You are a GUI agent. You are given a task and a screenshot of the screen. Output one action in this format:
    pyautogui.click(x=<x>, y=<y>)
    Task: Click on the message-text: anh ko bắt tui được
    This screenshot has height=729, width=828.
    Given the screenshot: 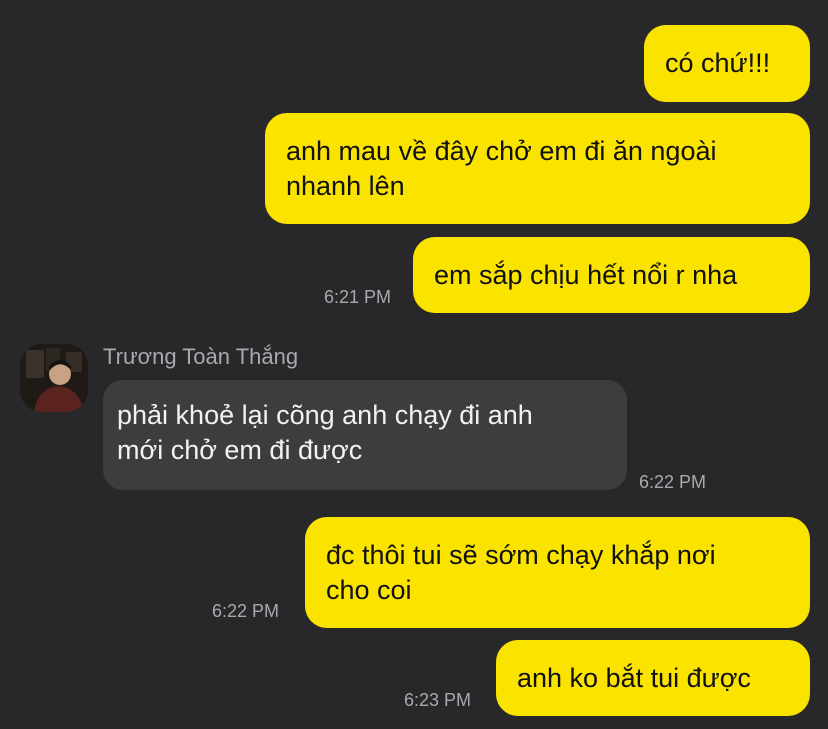 What is the action you would take?
    pyautogui.click(x=634, y=678)
    